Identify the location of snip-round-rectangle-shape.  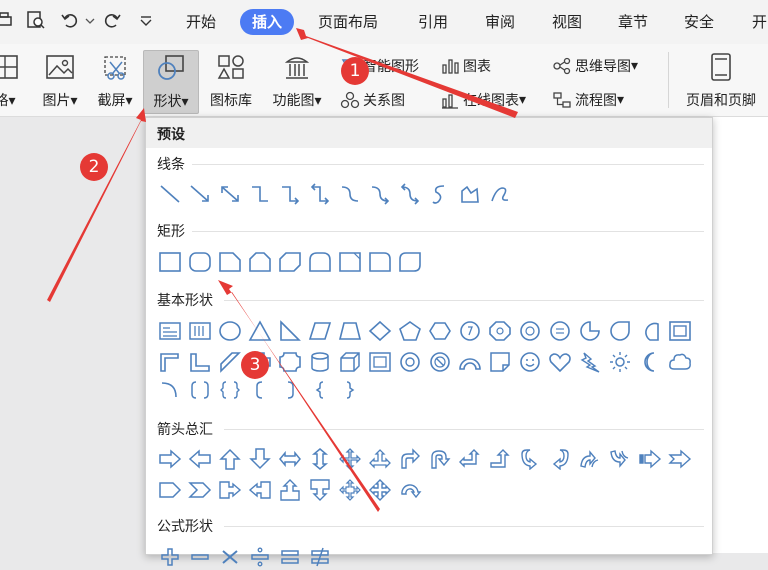
(350, 262).